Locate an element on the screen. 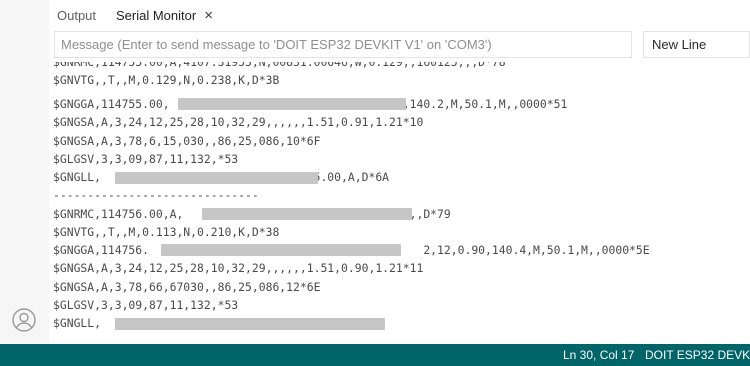  message-input is located at coordinates (343, 44).